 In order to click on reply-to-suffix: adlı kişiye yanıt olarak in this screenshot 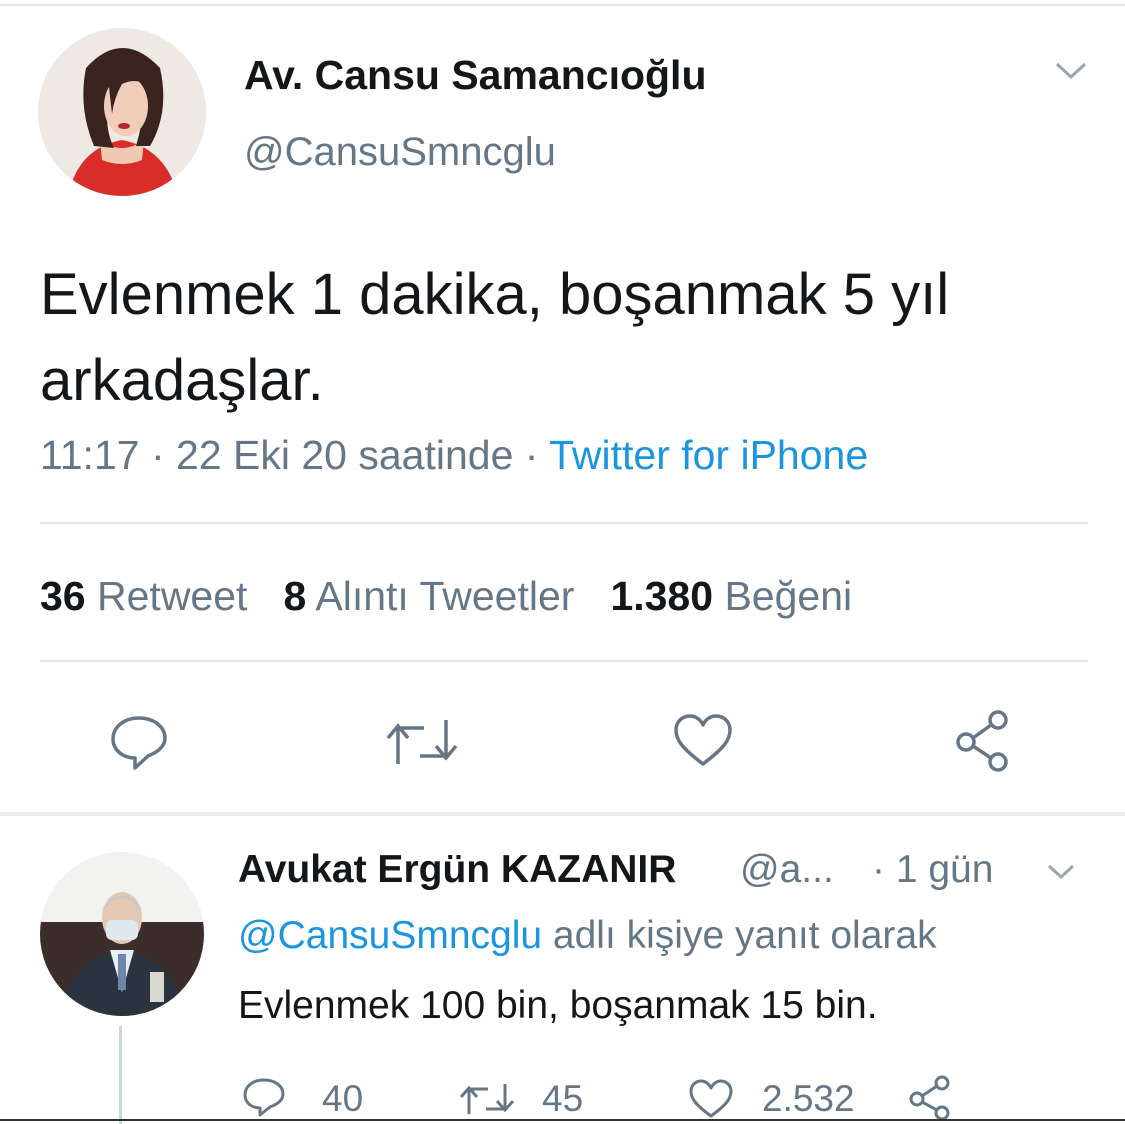, I will do `click(739, 935)`.